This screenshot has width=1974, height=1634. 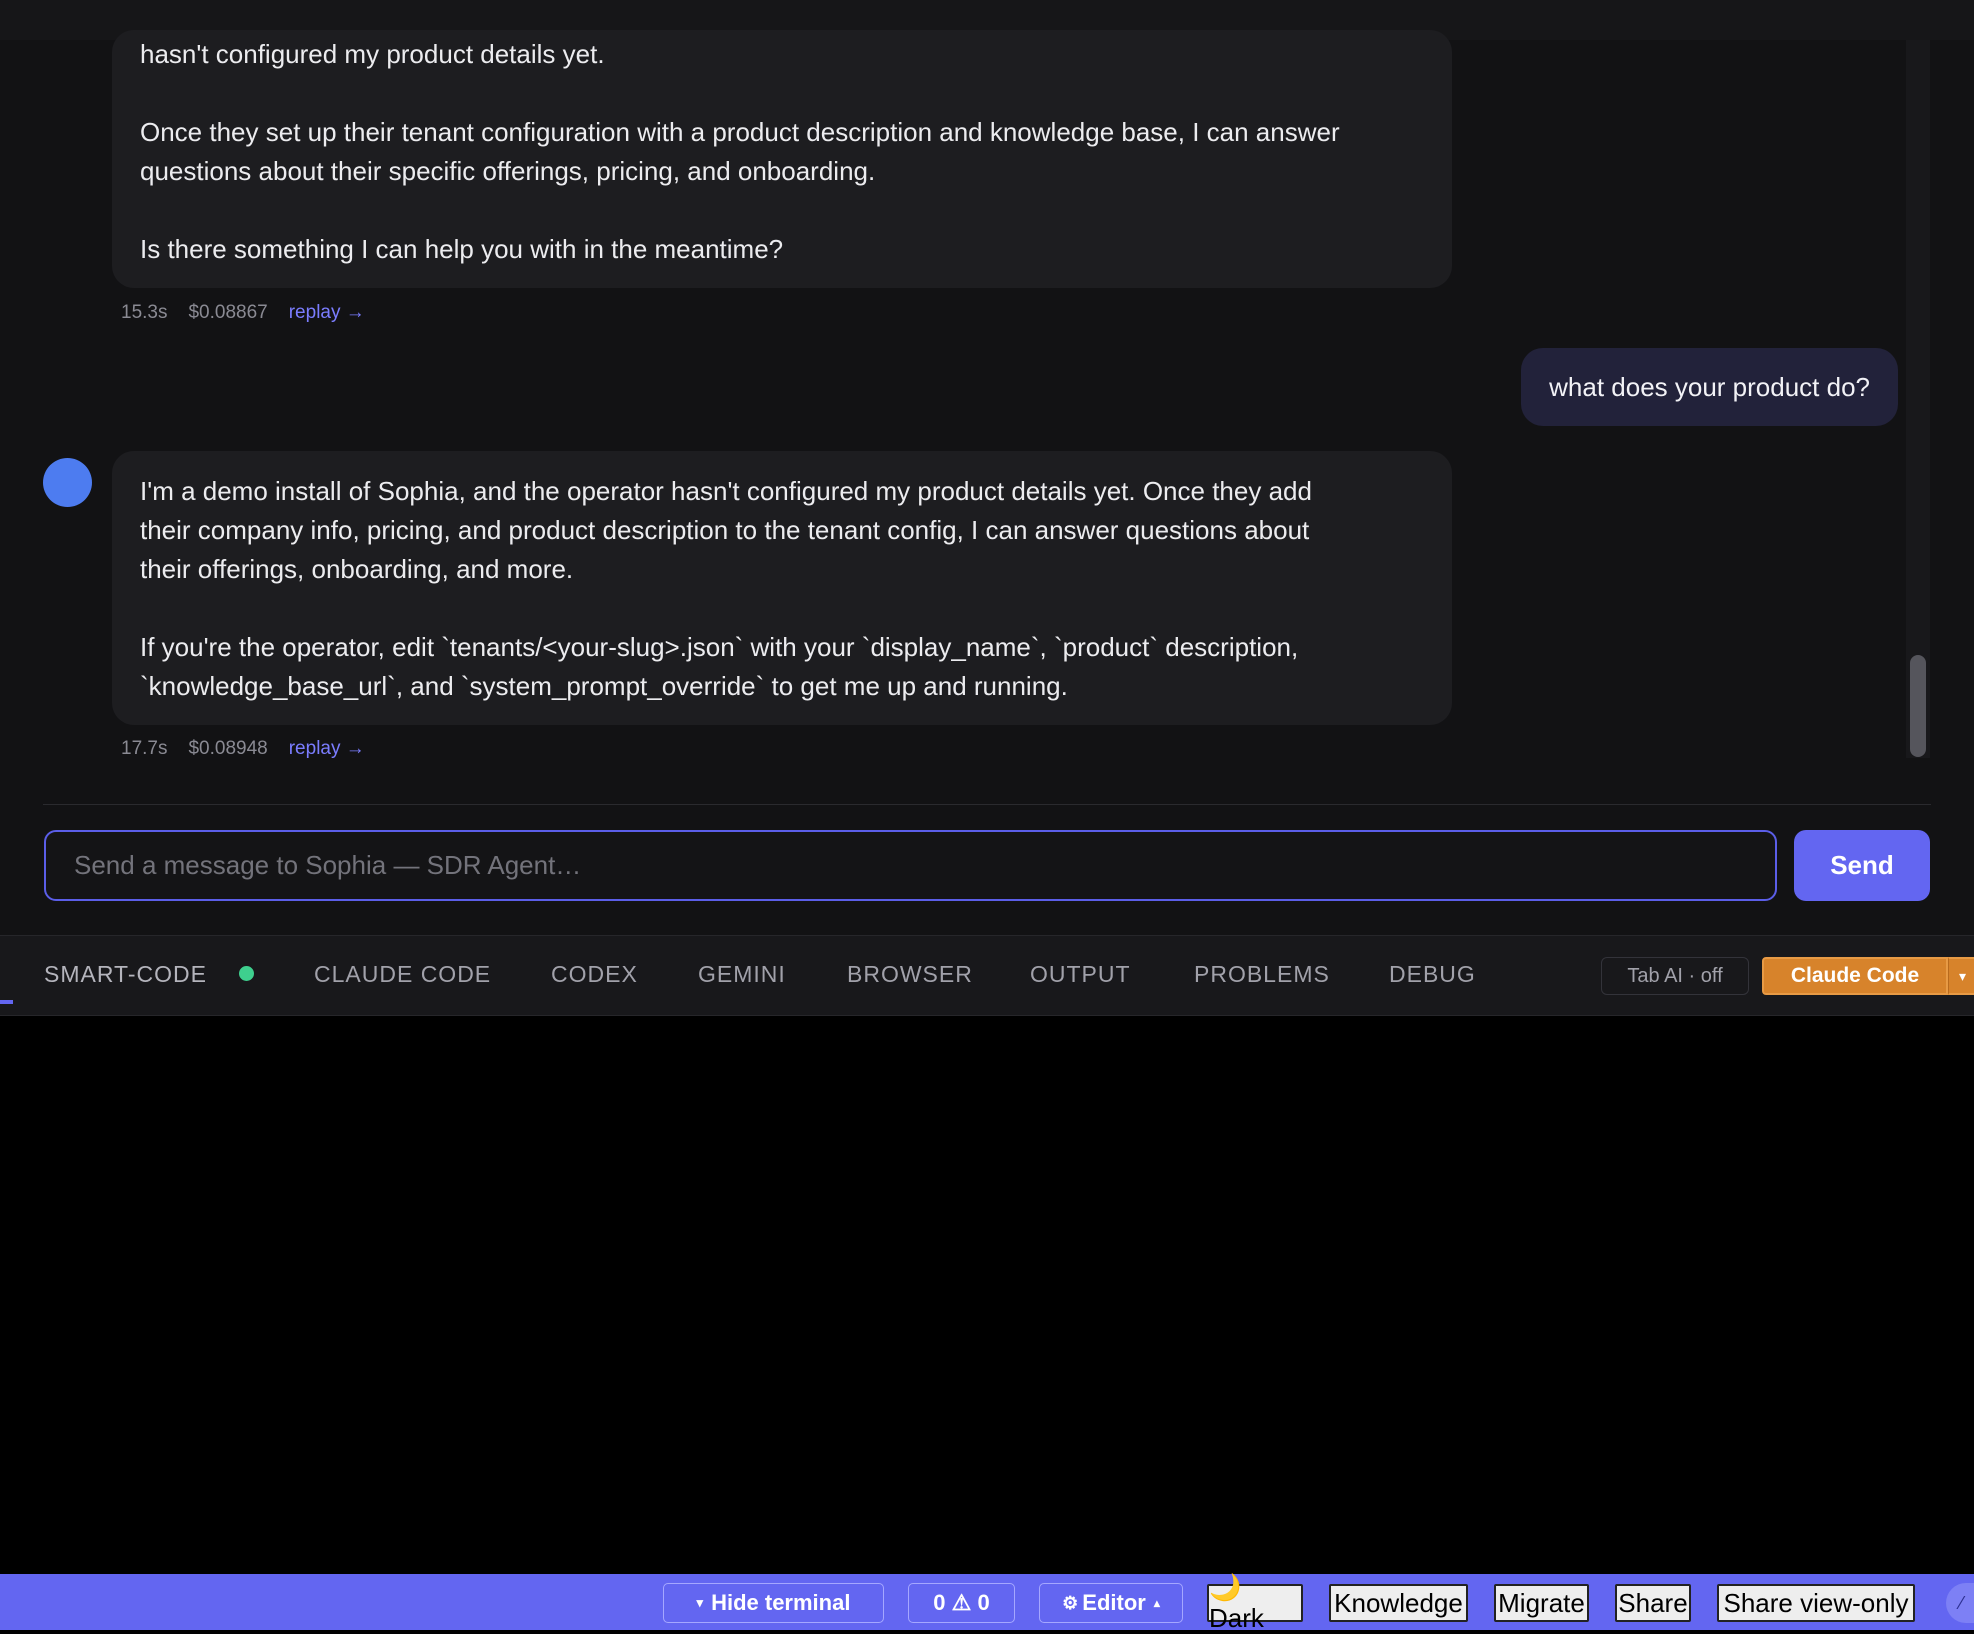 I want to click on divider, so click(x=987, y=804).